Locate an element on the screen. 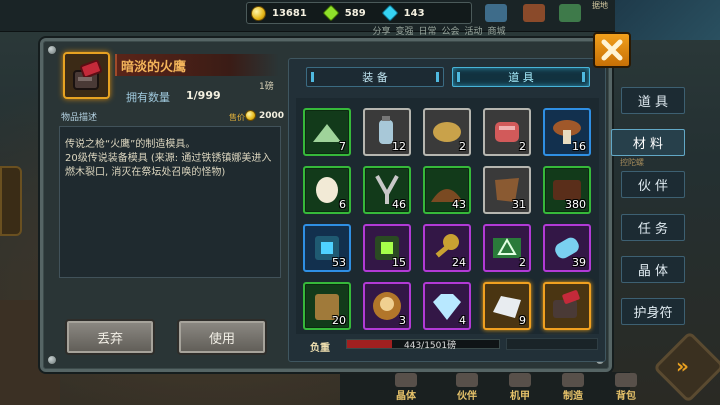 The width and height of the screenshot is (720, 405). bottom-nav-label: 背包 is located at coordinates (626, 396).